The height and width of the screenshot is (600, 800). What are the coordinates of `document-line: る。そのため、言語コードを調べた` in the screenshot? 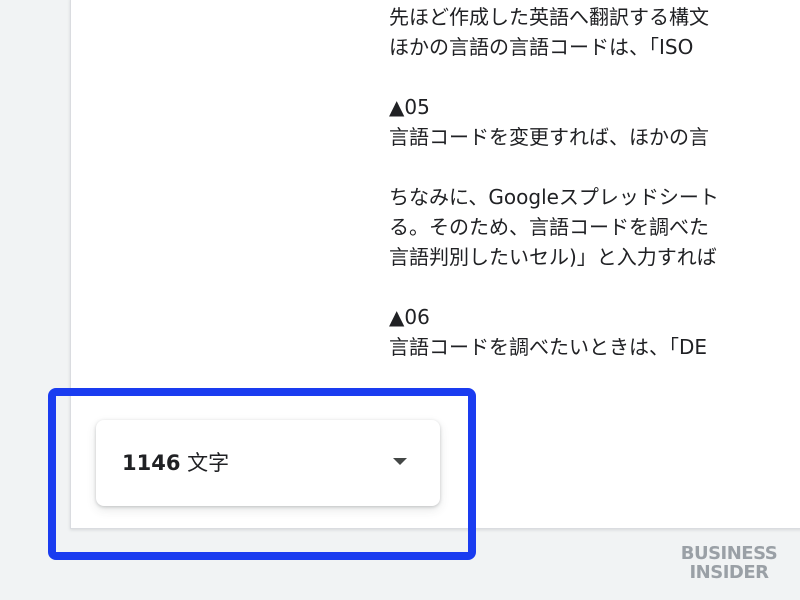 It's located at (549, 227).